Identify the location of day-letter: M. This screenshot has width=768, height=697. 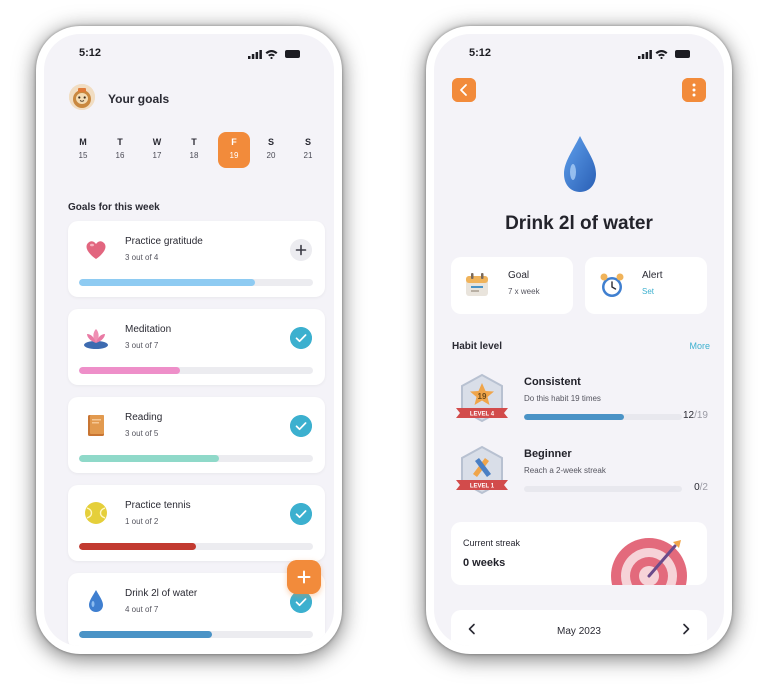
(83, 142).